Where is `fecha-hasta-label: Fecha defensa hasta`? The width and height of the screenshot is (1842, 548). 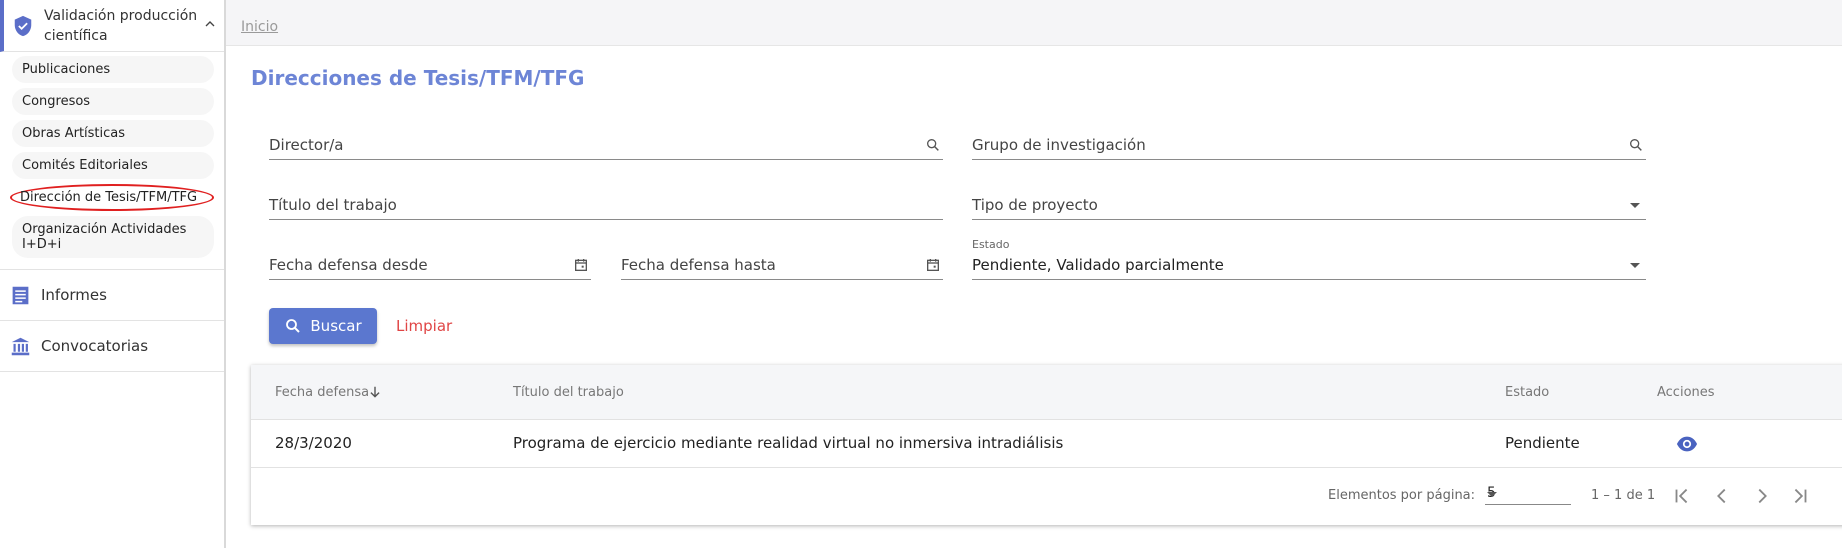
fecha-hasta-label: Fecha defensa hasta is located at coordinates (698, 265).